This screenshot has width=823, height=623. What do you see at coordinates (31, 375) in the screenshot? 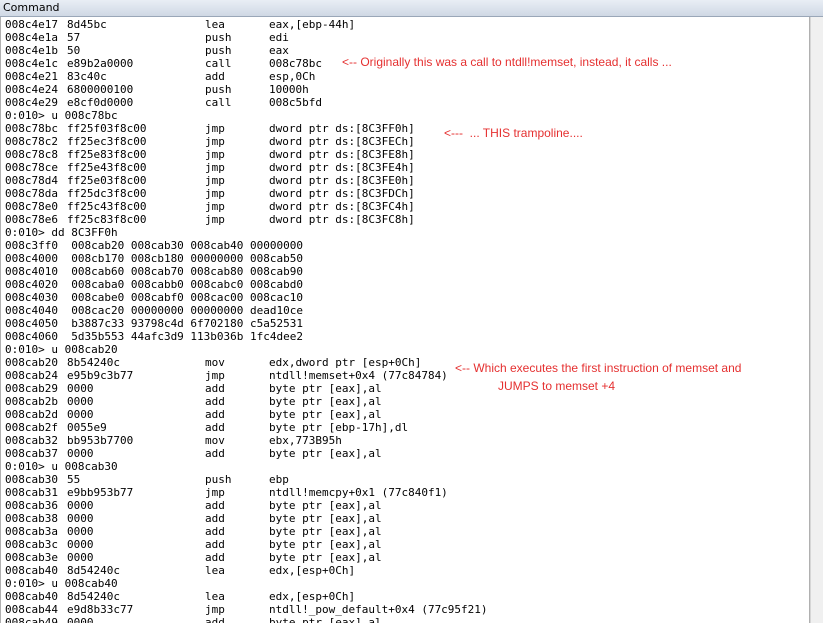
I see `address: 008cab24` at bounding box center [31, 375].